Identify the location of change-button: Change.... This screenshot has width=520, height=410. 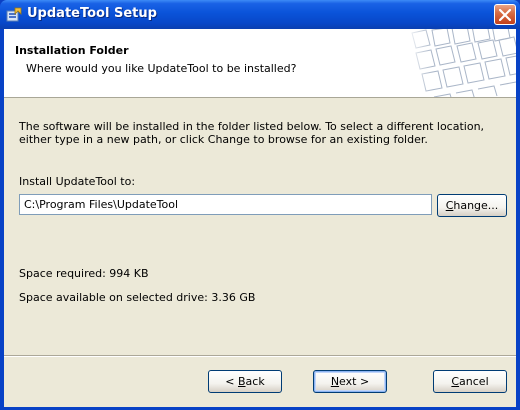
(472, 205).